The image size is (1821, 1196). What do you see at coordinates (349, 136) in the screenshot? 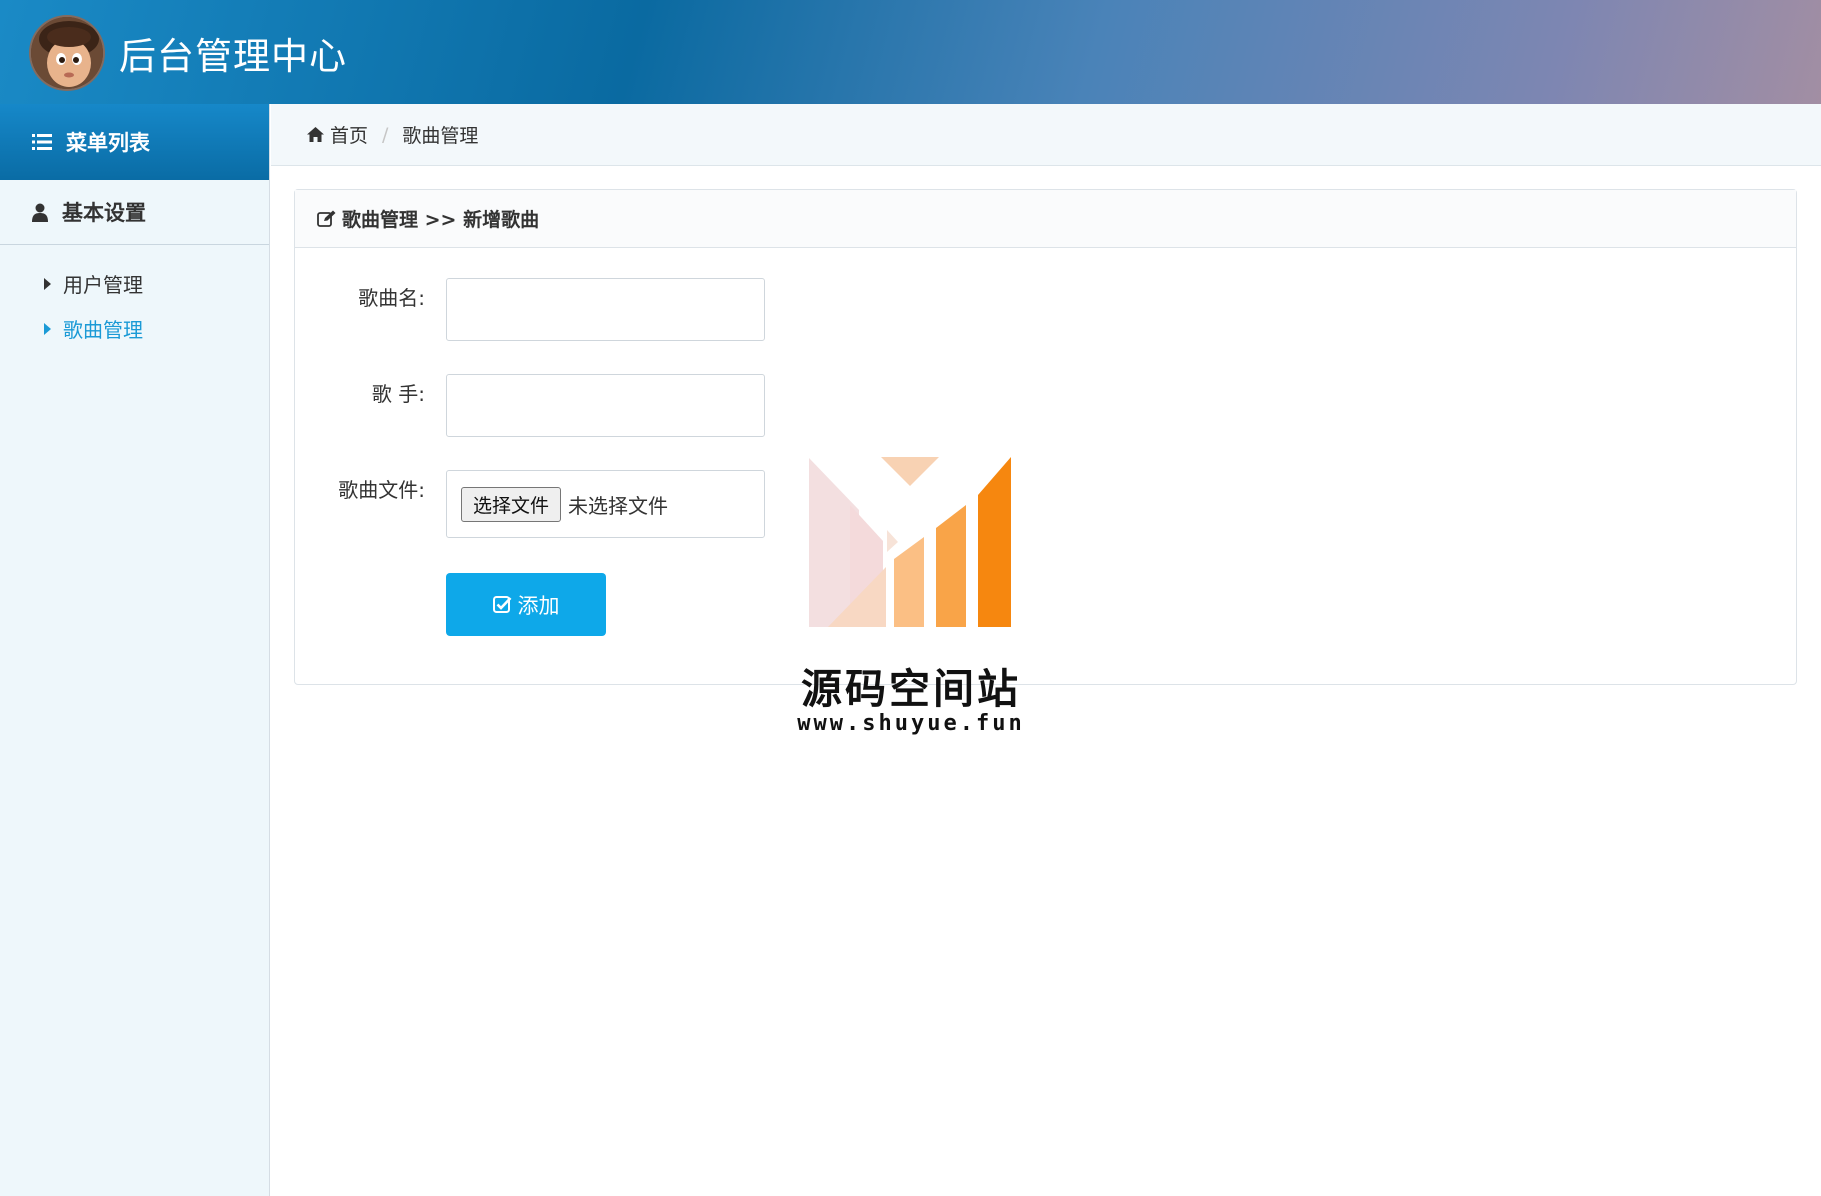
I see `breadcrumb-home-label: 首页` at bounding box center [349, 136].